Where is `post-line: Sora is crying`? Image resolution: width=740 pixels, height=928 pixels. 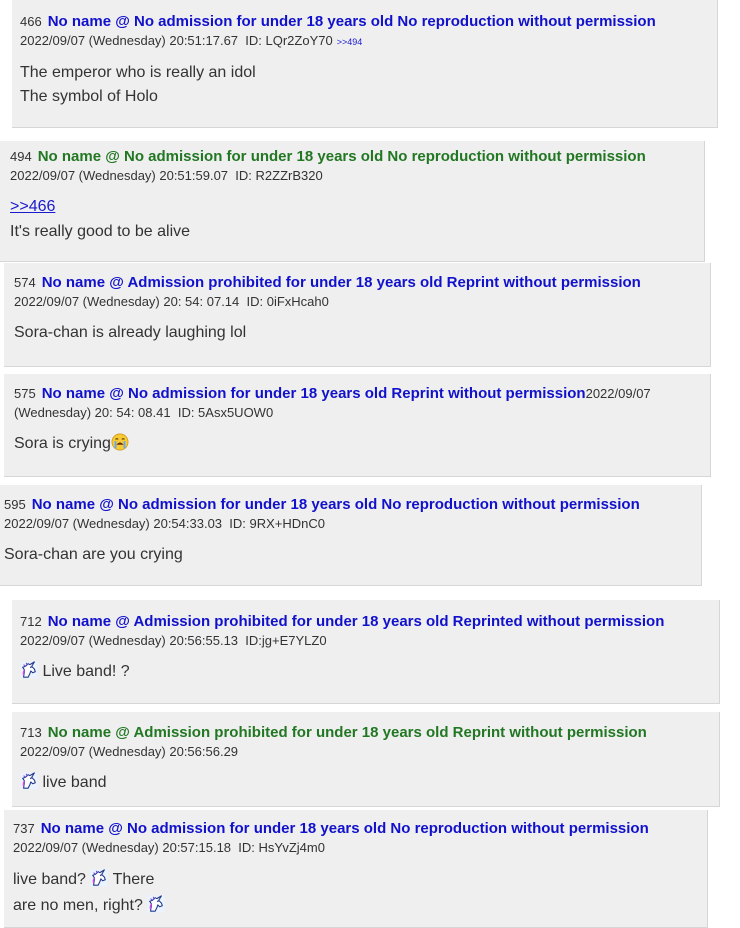
post-line: Sora is crying is located at coordinates (62, 443).